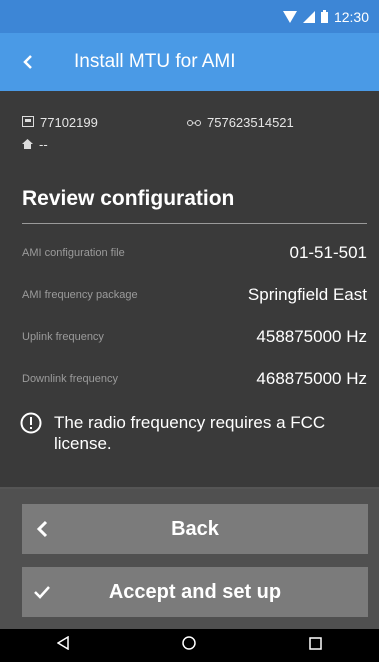 The height and width of the screenshot is (662, 379). I want to click on nav-back-button, so click(63, 645).